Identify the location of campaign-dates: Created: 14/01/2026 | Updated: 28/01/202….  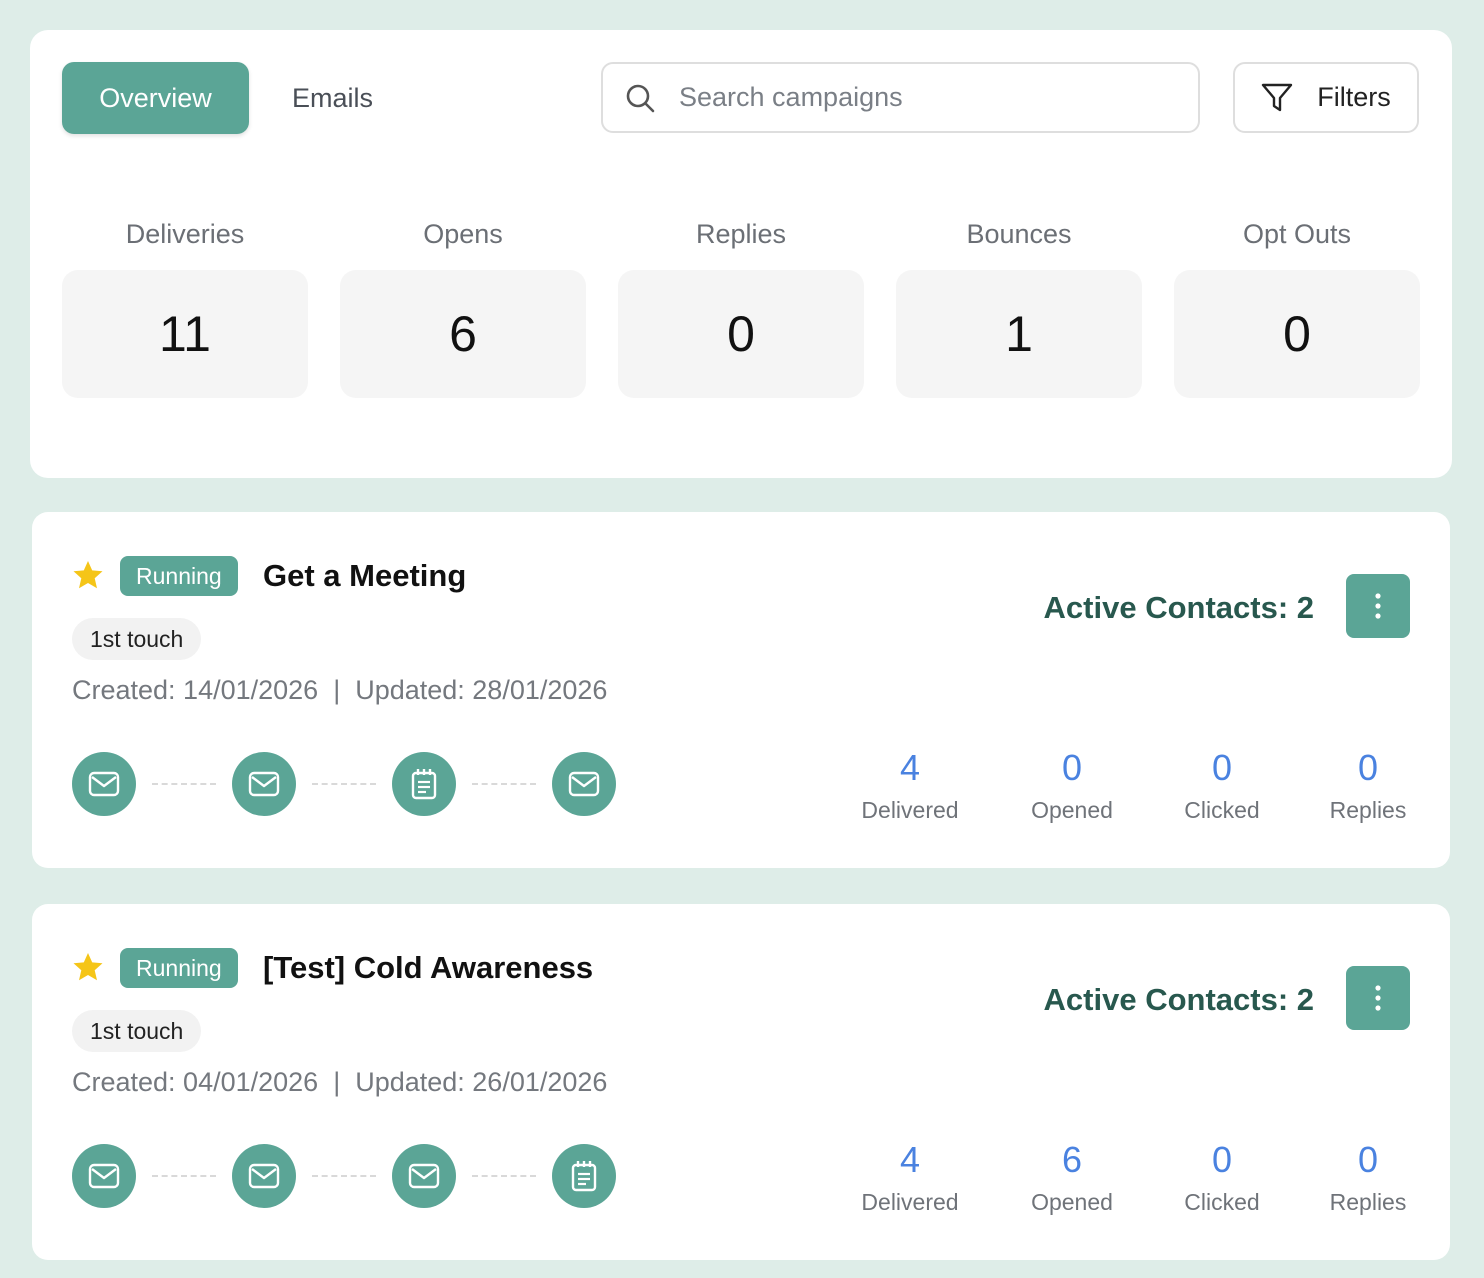
(340, 690).